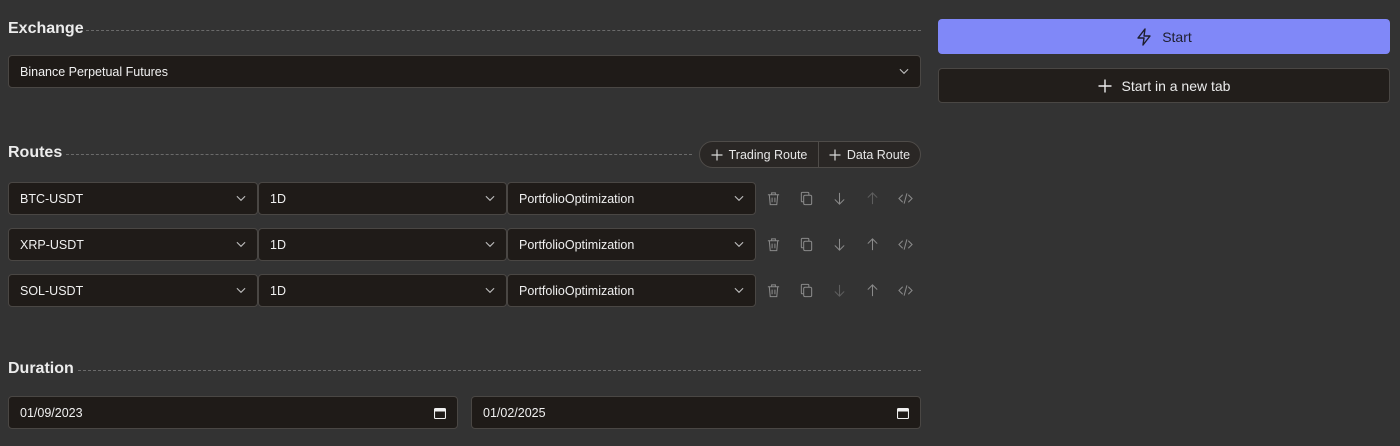 This screenshot has width=1400, height=446. Describe the element at coordinates (878, 154) in the screenshot. I see `add-data-route-label: Data Route` at that location.